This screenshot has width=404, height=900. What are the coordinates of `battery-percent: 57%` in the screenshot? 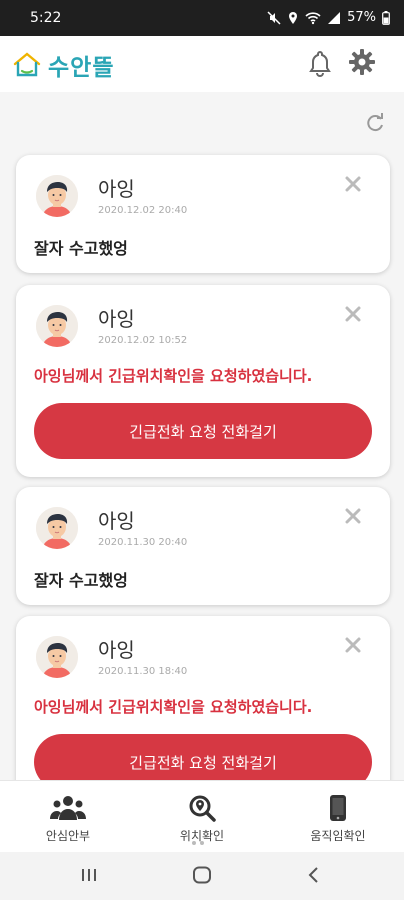 It's located at (361, 17).